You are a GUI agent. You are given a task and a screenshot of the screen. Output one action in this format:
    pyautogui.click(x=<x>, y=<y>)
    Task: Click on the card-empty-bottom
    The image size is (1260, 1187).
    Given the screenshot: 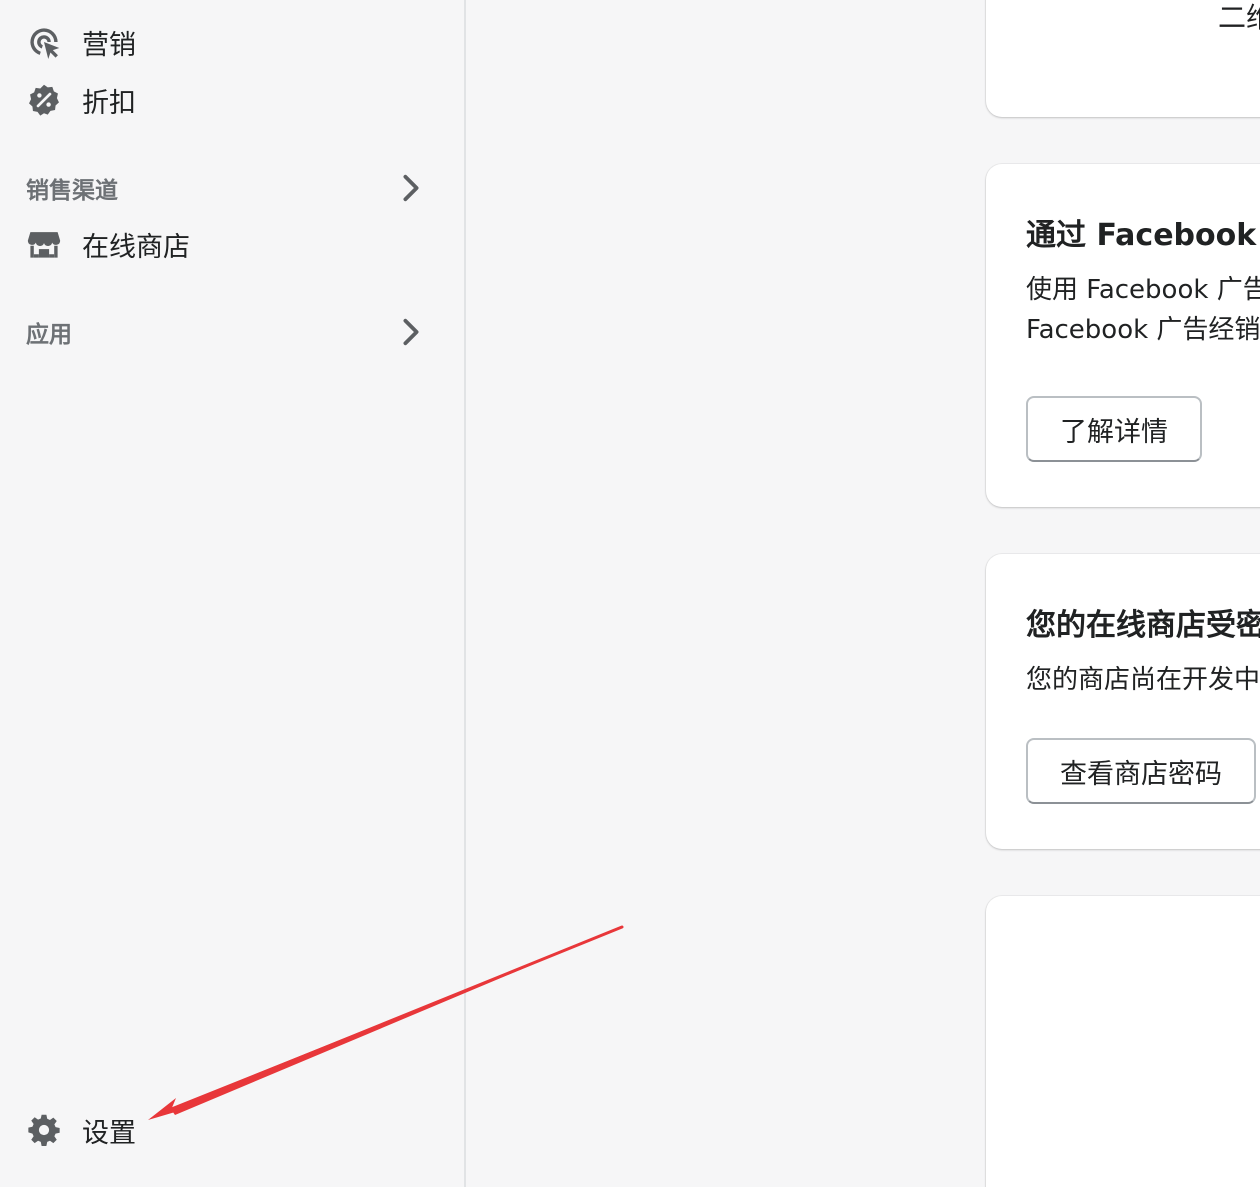 What is the action you would take?
    pyautogui.click(x=1123, y=1041)
    